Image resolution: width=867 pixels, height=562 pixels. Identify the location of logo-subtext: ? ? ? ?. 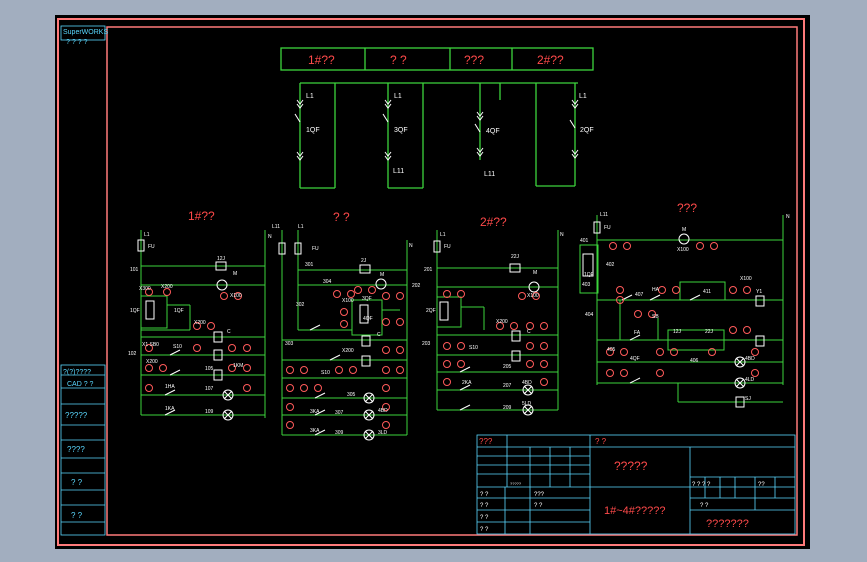
(77, 42).